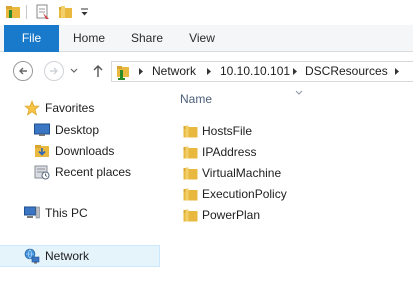  I want to click on up-arrow-icon, so click(98, 71).